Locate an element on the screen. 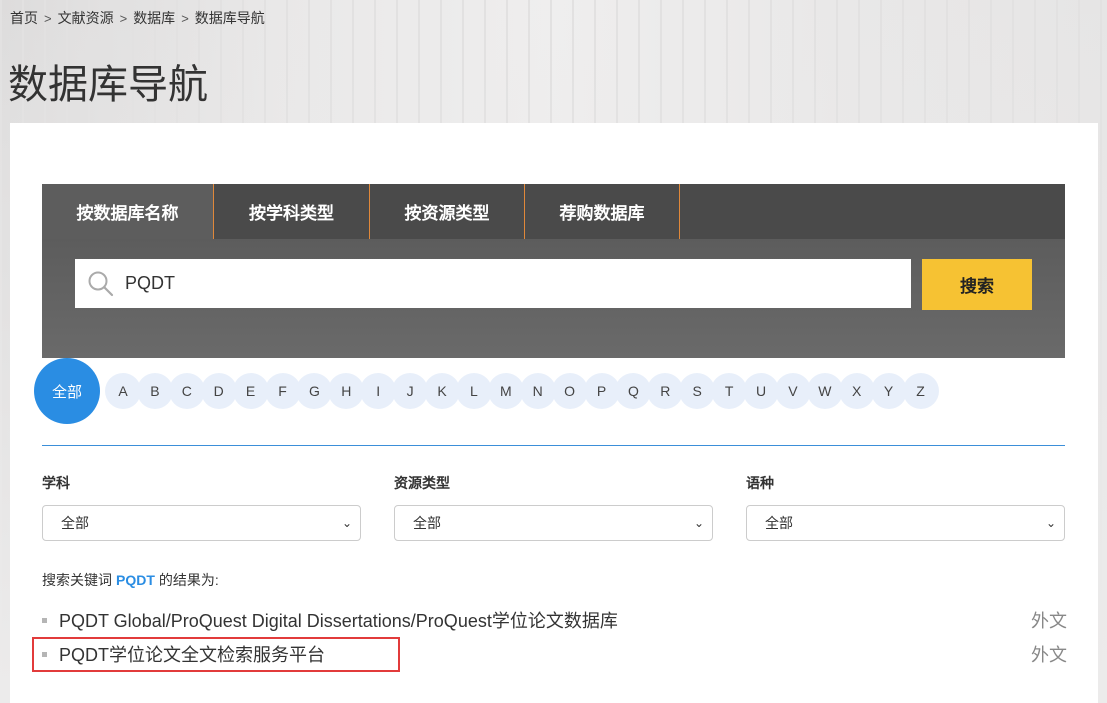 This screenshot has height=703, width=1107. alpha-letter-j: J is located at coordinates (410, 391).